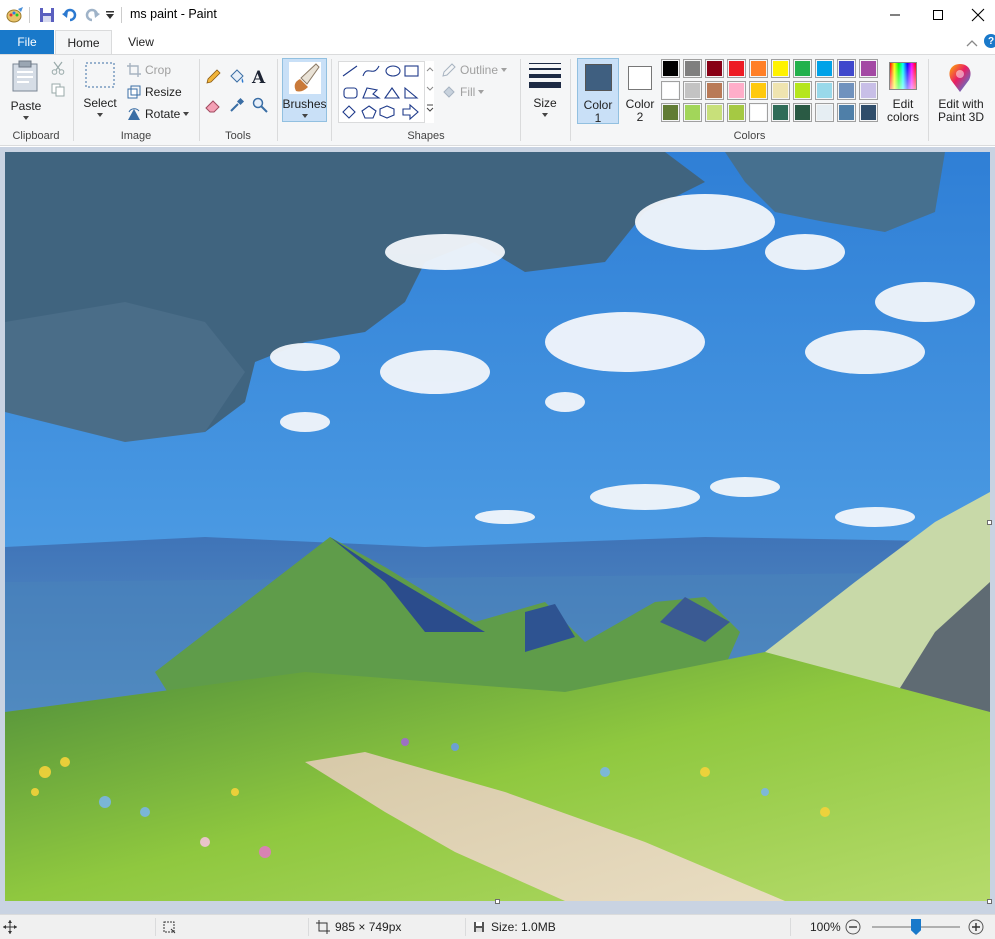 This screenshot has height=939, width=995. What do you see at coordinates (350, 93) in the screenshot?
I see `rounded-rectangle-shape-icon` at bounding box center [350, 93].